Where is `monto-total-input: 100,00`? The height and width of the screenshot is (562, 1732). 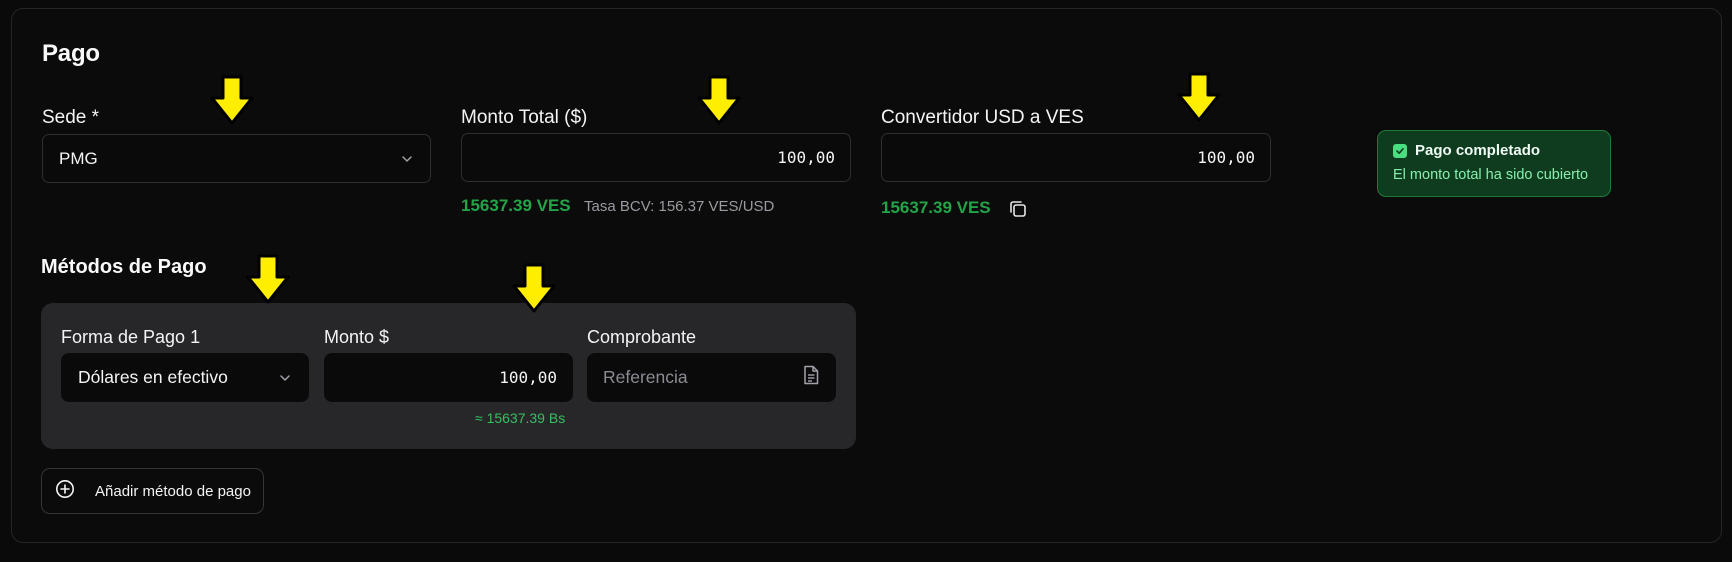
monto-total-input: 100,00 is located at coordinates (656, 157).